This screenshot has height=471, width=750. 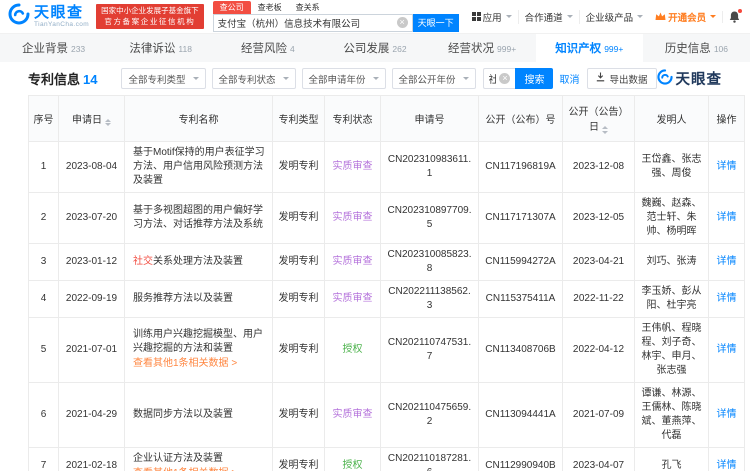 What do you see at coordinates (374, 48) in the screenshot?
I see `tab-development: 公司发展 262` at bounding box center [374, 48].